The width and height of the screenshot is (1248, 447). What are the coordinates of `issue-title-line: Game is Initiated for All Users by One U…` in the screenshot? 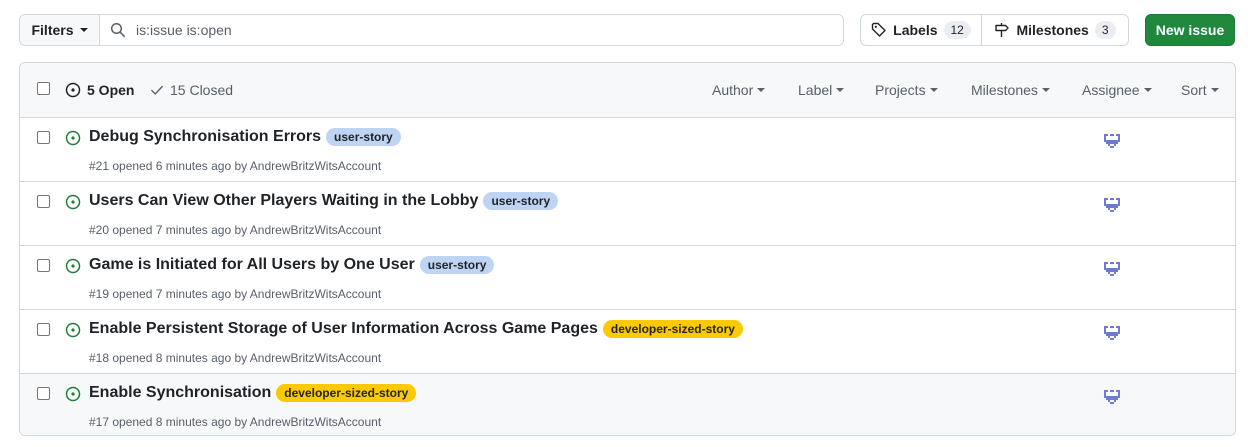 It's located at (292, 265).